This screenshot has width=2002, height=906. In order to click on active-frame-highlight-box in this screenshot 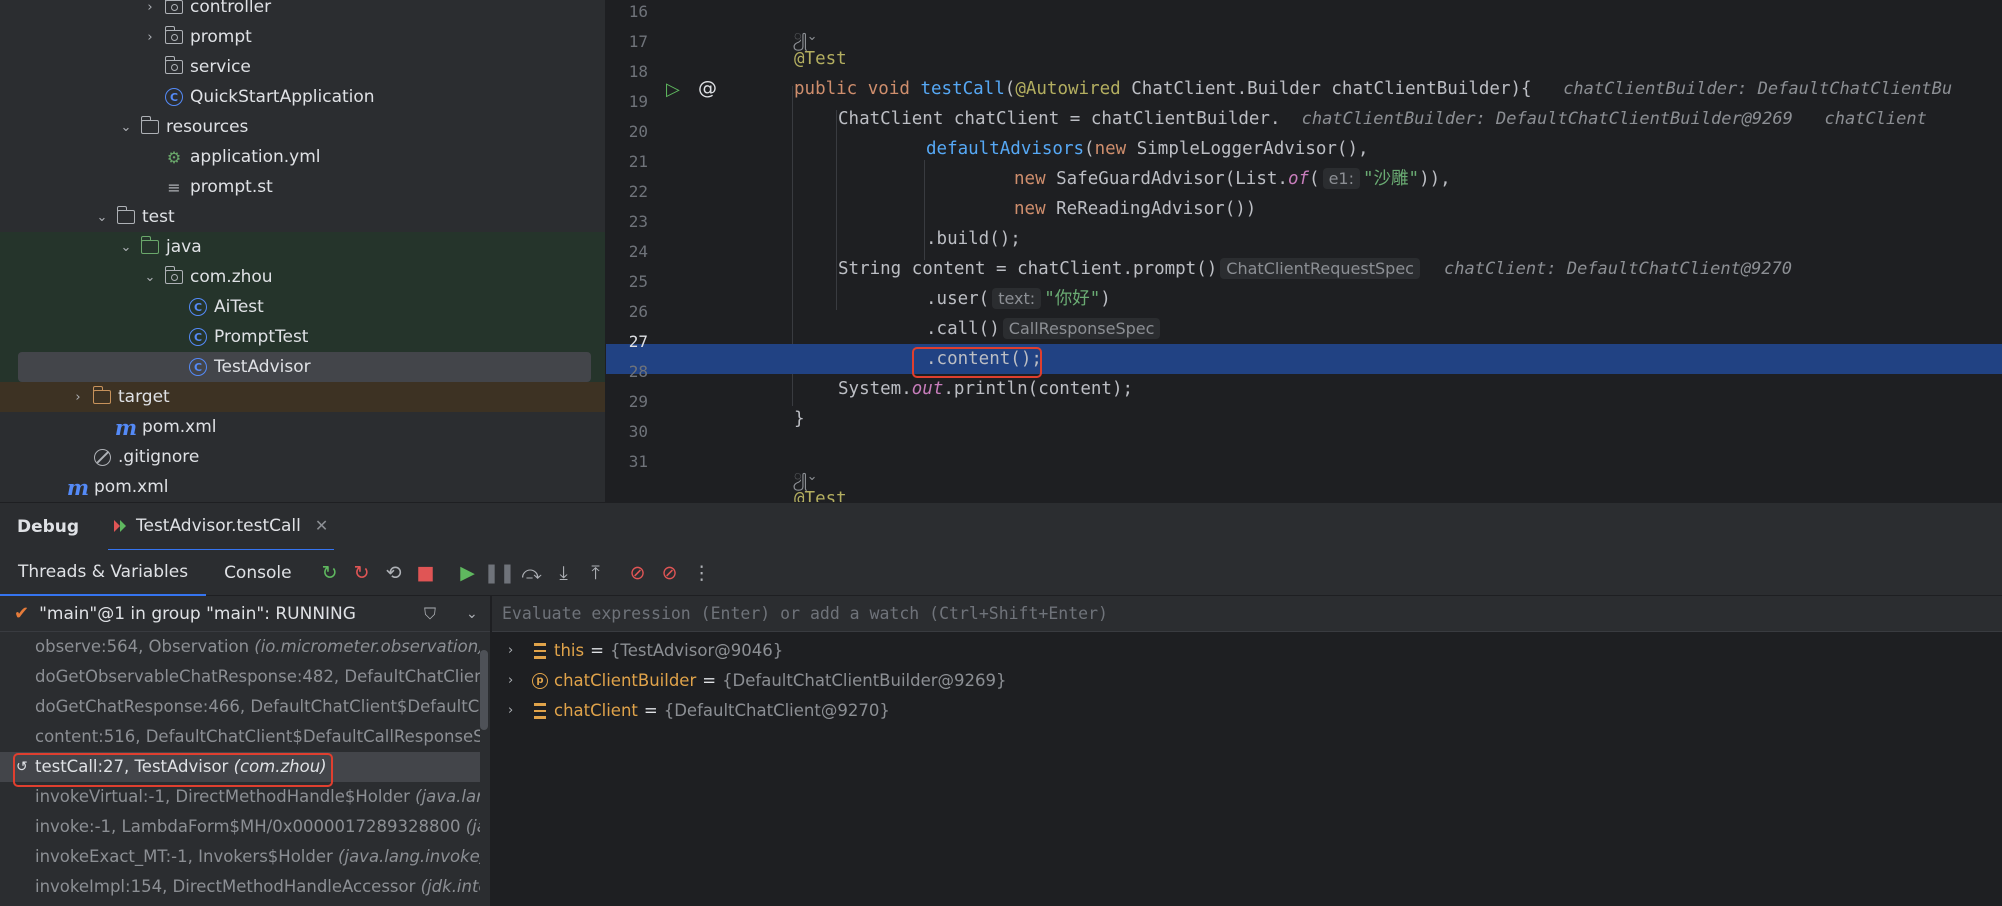, I will do `click(173, 770)`.